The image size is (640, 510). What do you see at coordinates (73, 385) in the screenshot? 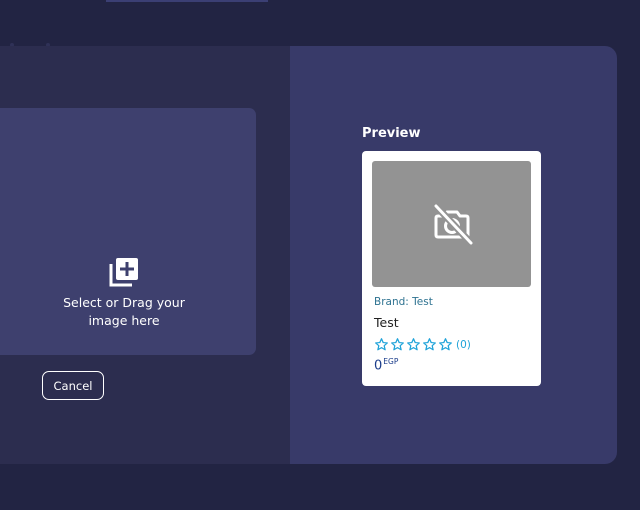
I see `cancel-button: Cancel` at bounding box center [73, 385].